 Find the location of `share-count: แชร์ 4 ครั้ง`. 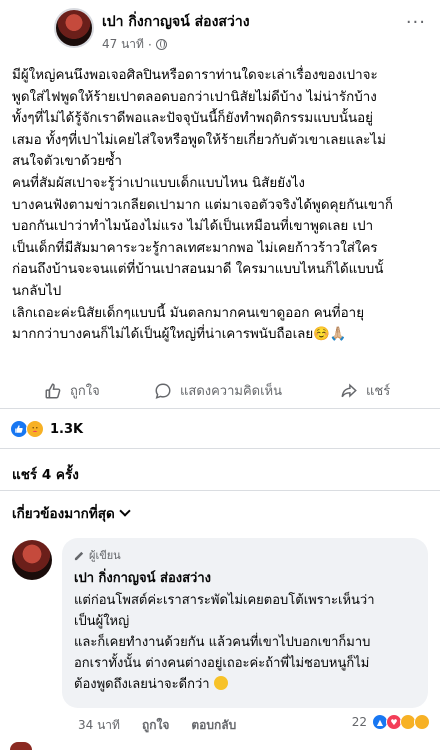

share-count: แชร์ 4 ครั้ง is located at coordinates (45, 474).